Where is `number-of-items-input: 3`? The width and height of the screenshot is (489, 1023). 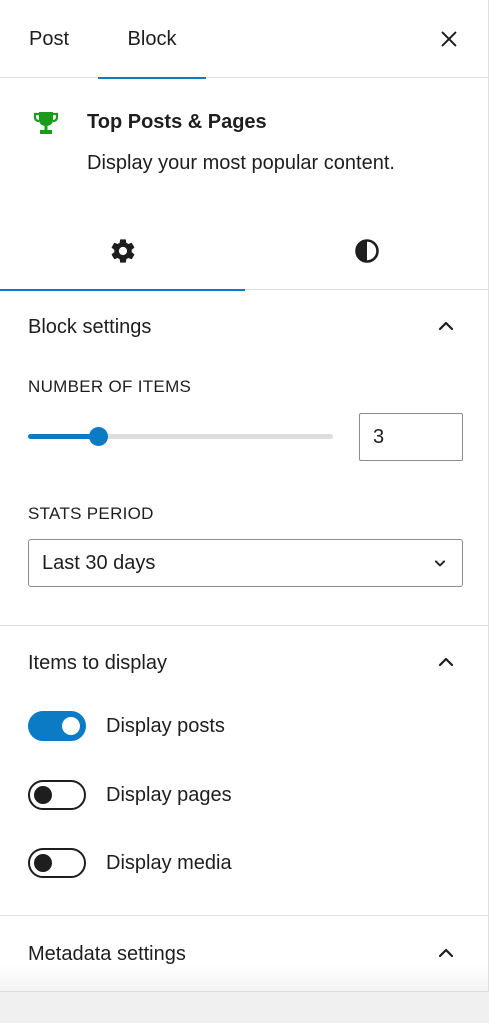 number-of-items-input: 3 is located at coordinates (411, 437).